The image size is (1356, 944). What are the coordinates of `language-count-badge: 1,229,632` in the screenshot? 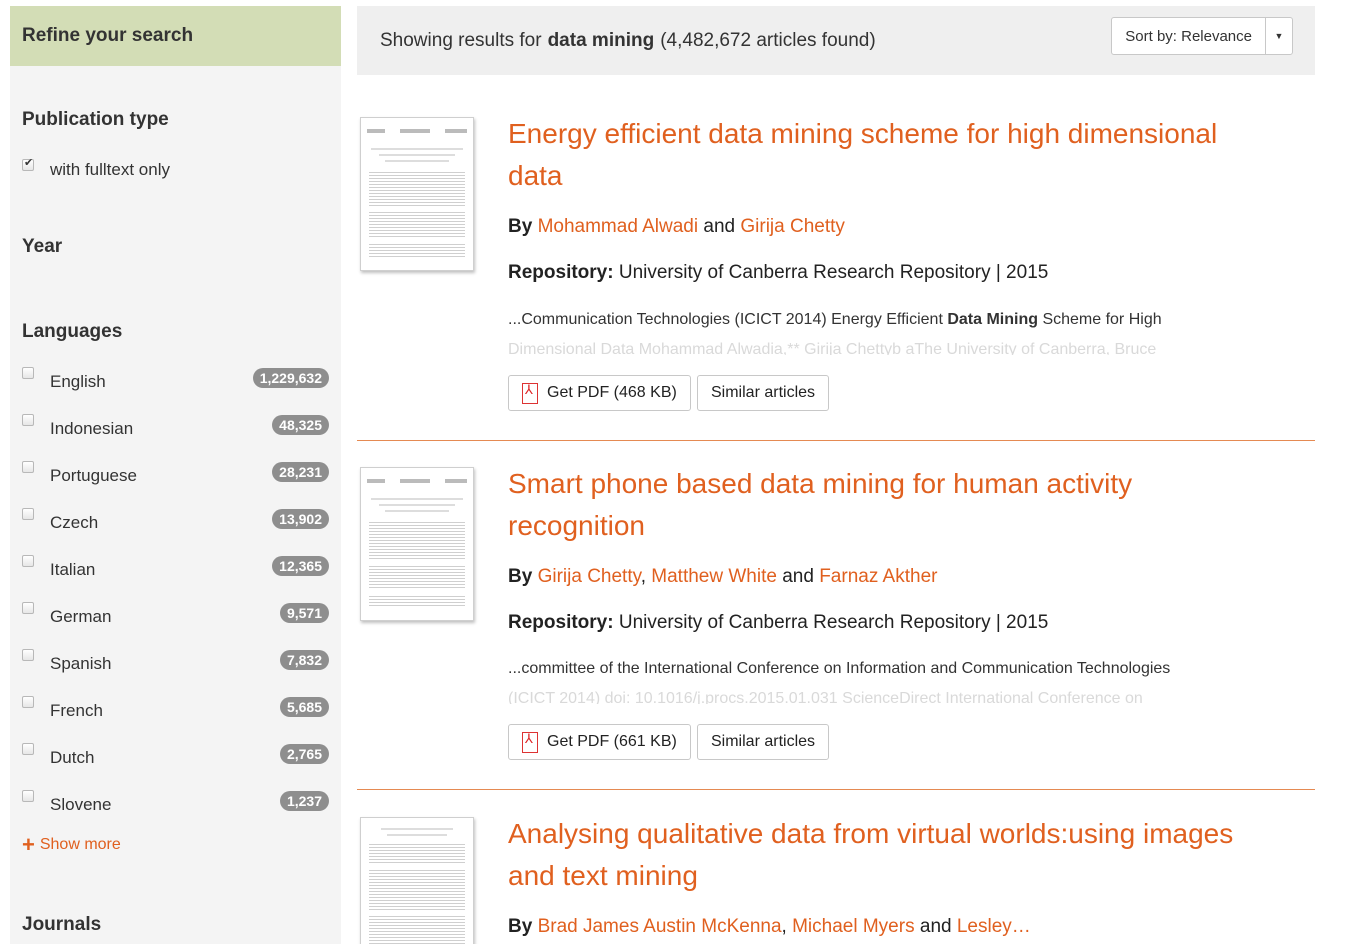 It's located at (290, 378).